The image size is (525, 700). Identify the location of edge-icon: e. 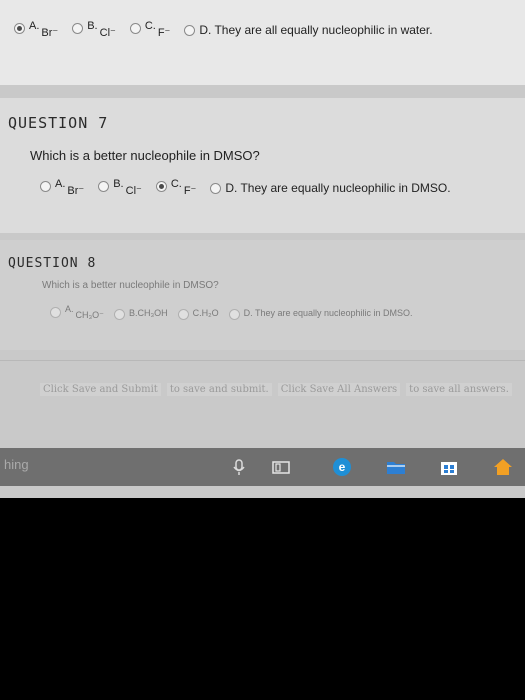
(342, 467).